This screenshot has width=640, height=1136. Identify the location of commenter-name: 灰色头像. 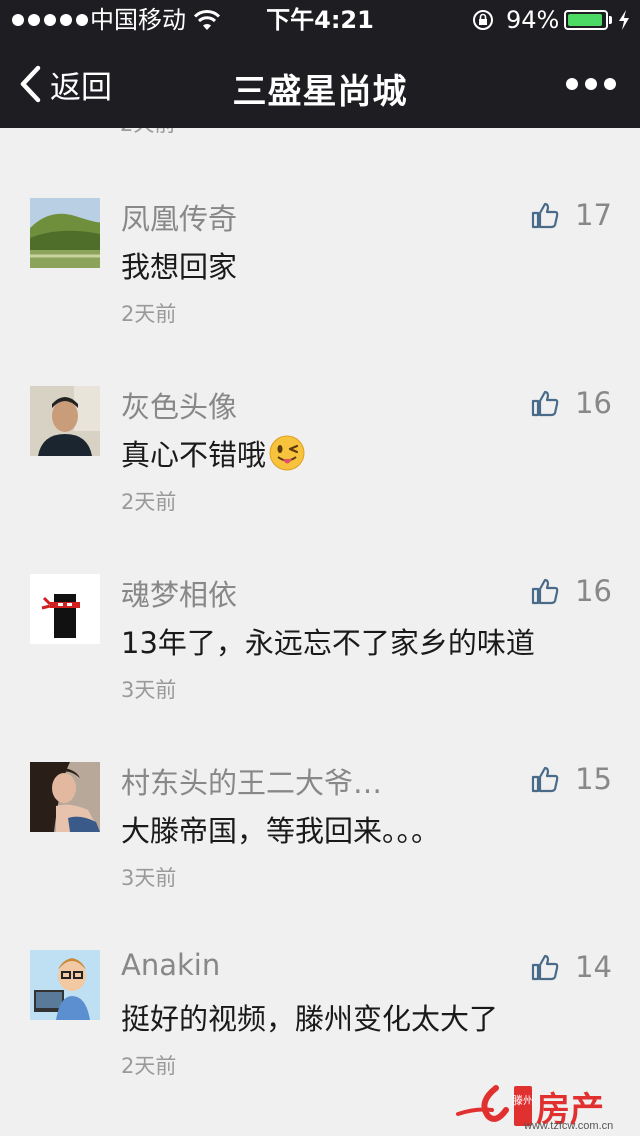
(179, 407).